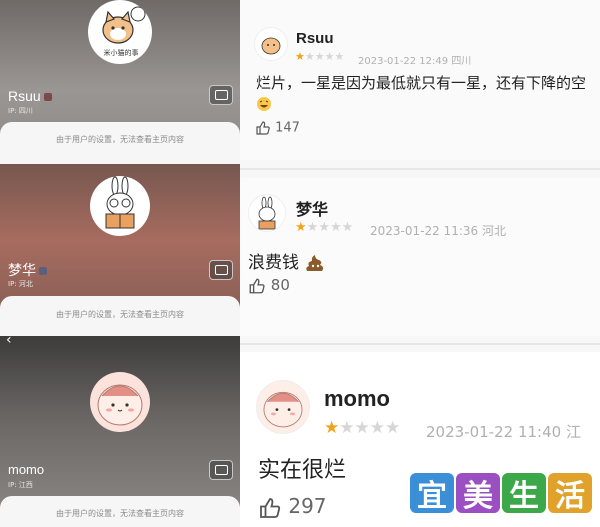 This screenshot has height=527, width=600. What do you see at coordinates (424, 231) in the screenshot?
I see `comment-date: 2023-01-22 11:36` at bounding box center [424, 231].